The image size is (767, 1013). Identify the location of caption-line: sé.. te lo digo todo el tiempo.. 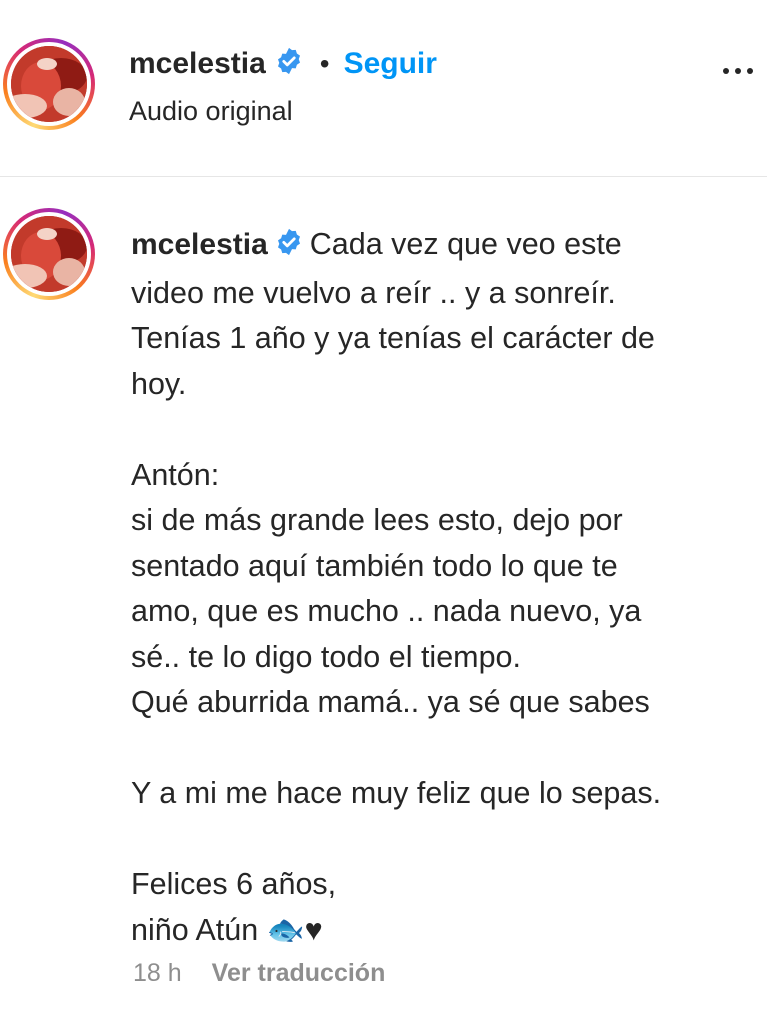
(326, 656).